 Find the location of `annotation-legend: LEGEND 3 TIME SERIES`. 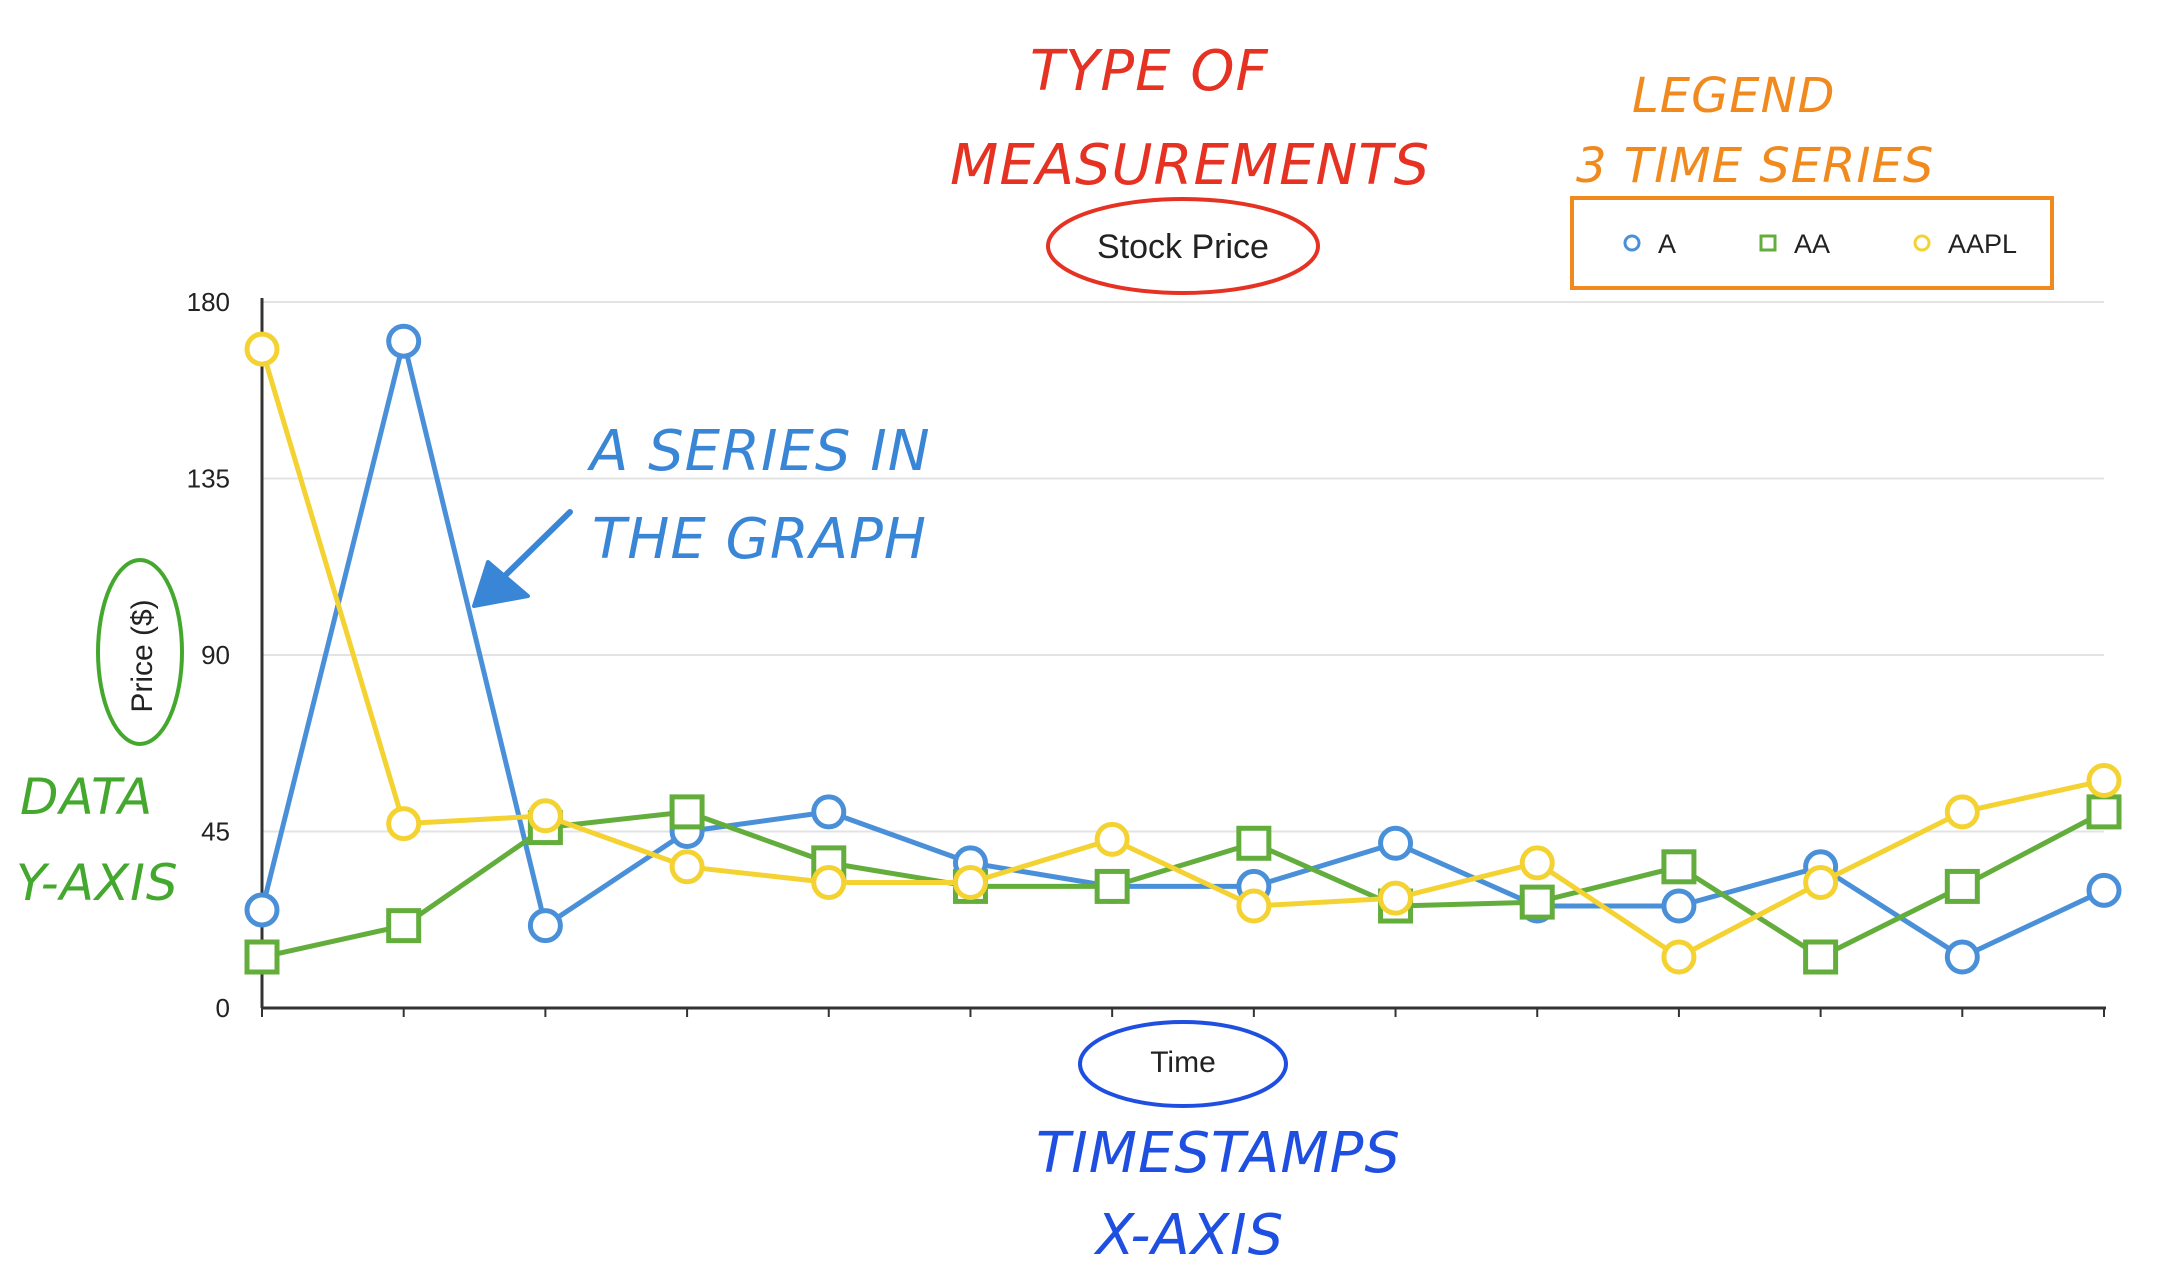

annotation-legend: LEGEND 3 TIME SERIES is located at coordinates (1755, 131).